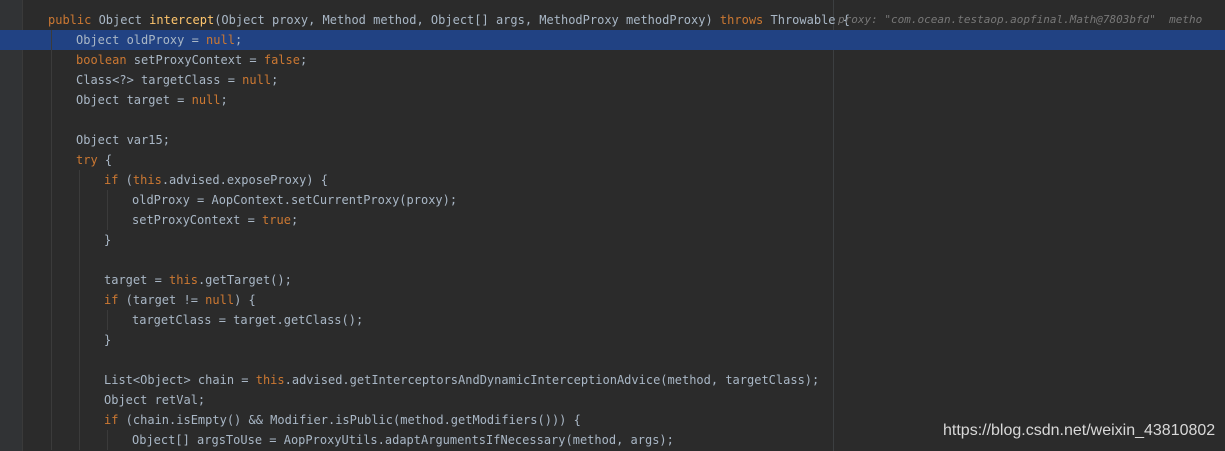 Image resolution: width=1225 pixels, height=451 pixels. I want to click on code-line-text: target = this.getTarget();, so click(198, 280).